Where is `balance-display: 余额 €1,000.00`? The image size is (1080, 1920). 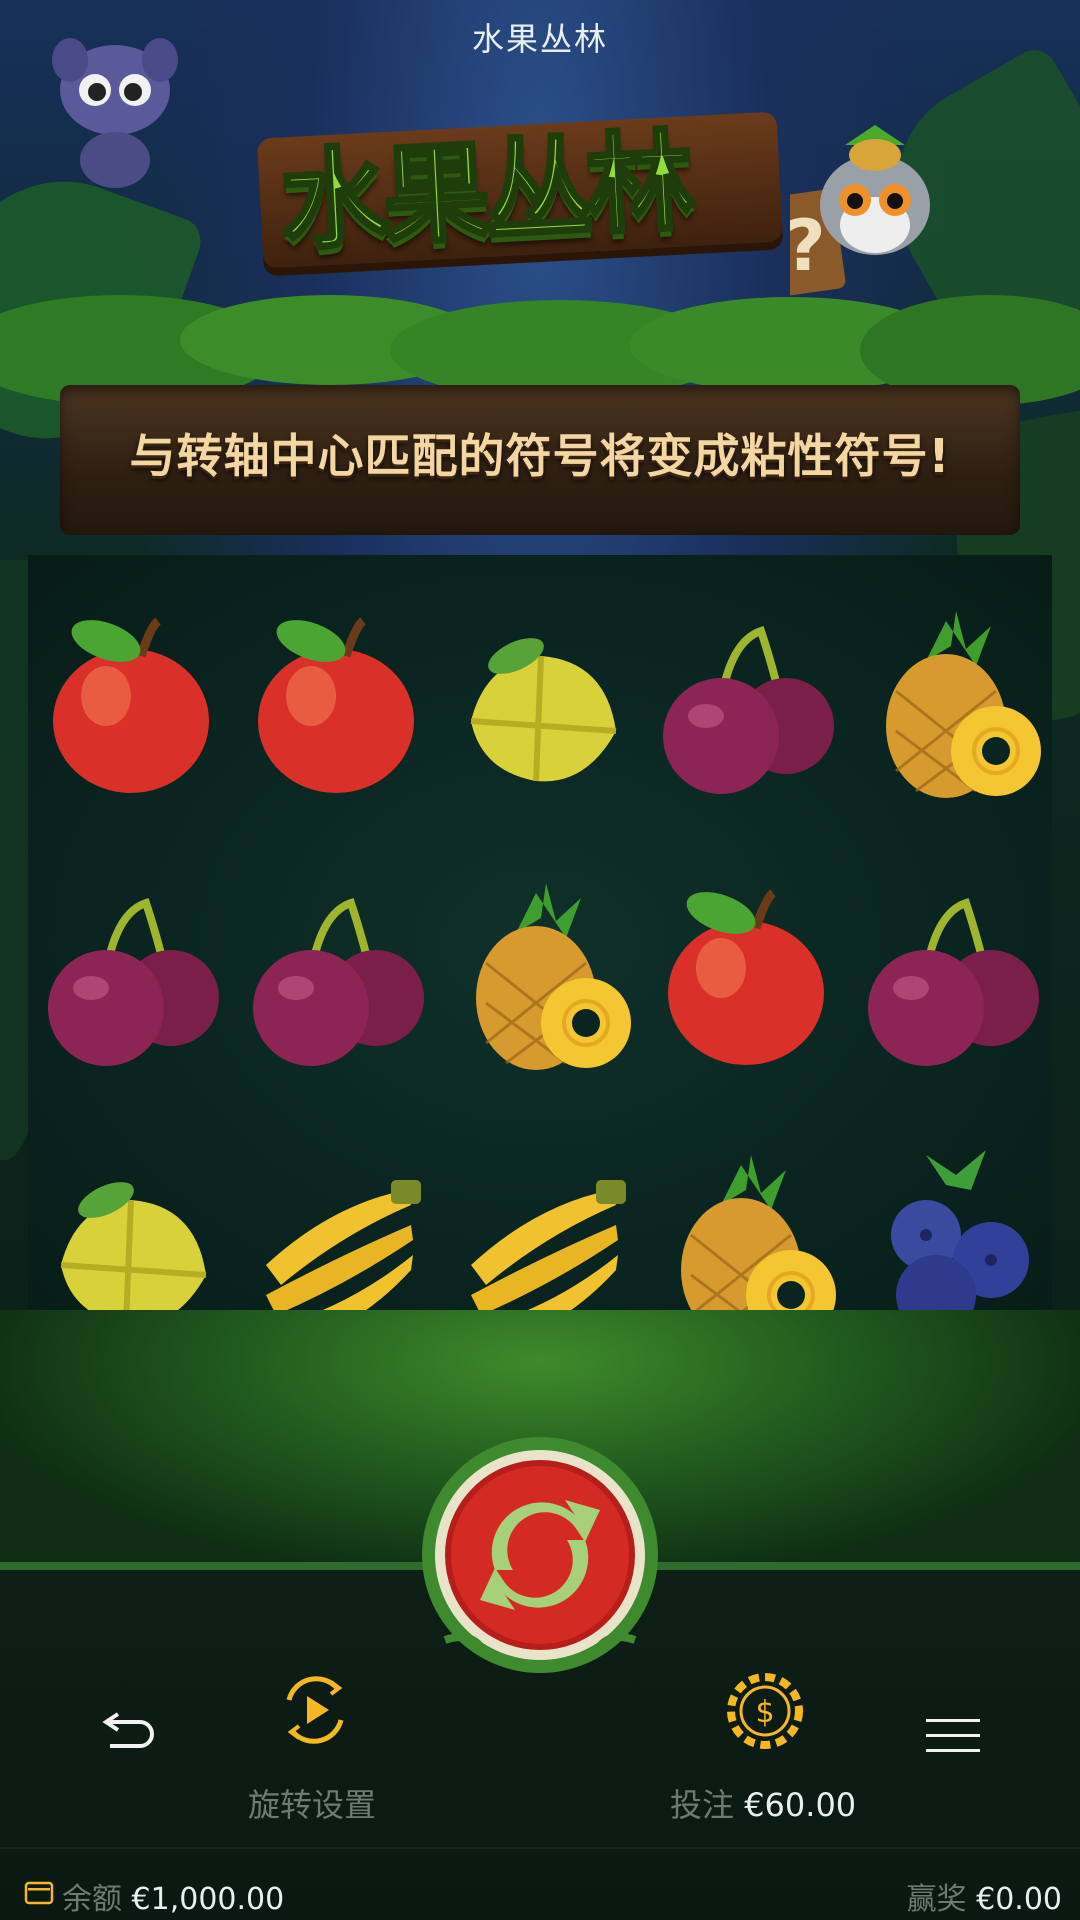
balance-display: 余额 €1,000.00 is located at coordinates (173, 1896).